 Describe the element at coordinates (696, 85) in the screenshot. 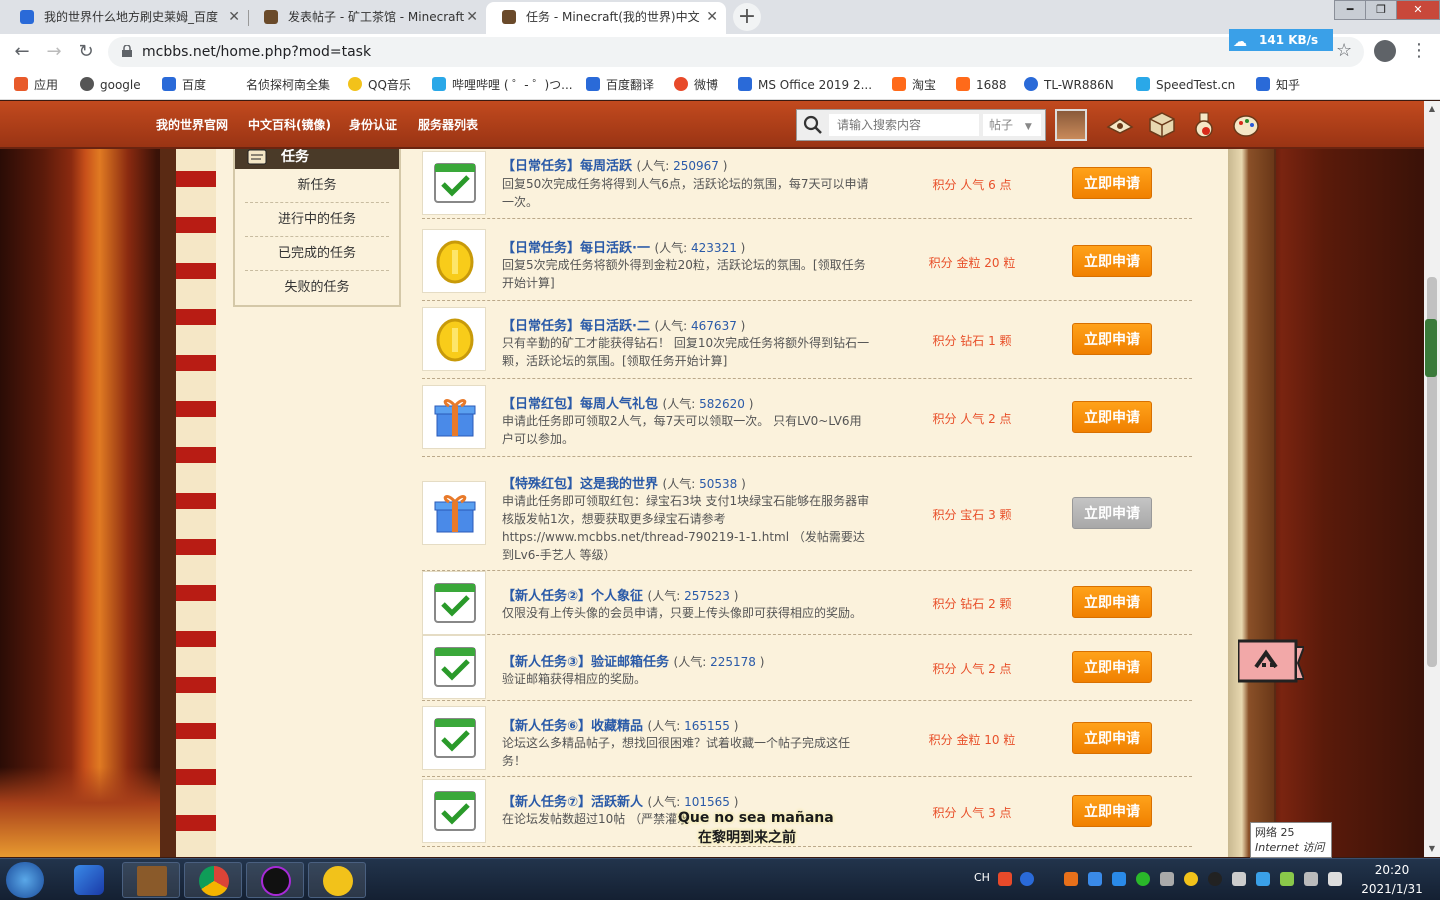

I see `bookmark-weibo: 微博` at that location.